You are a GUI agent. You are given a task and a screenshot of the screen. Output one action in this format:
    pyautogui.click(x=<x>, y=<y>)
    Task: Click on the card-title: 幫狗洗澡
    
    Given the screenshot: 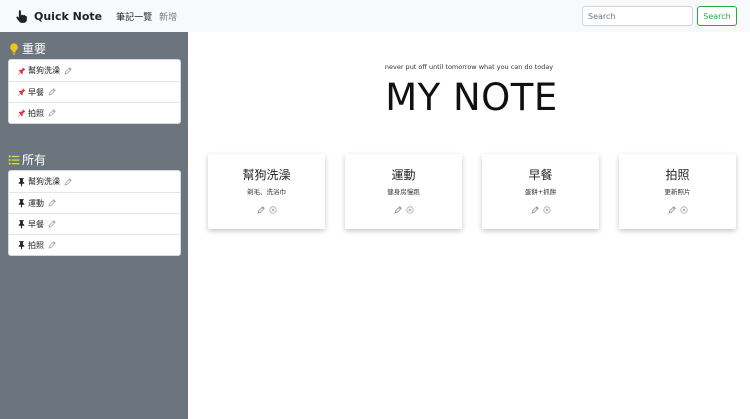 What is the action you would take?
    pyautogui.click(x=266, y=175)
    